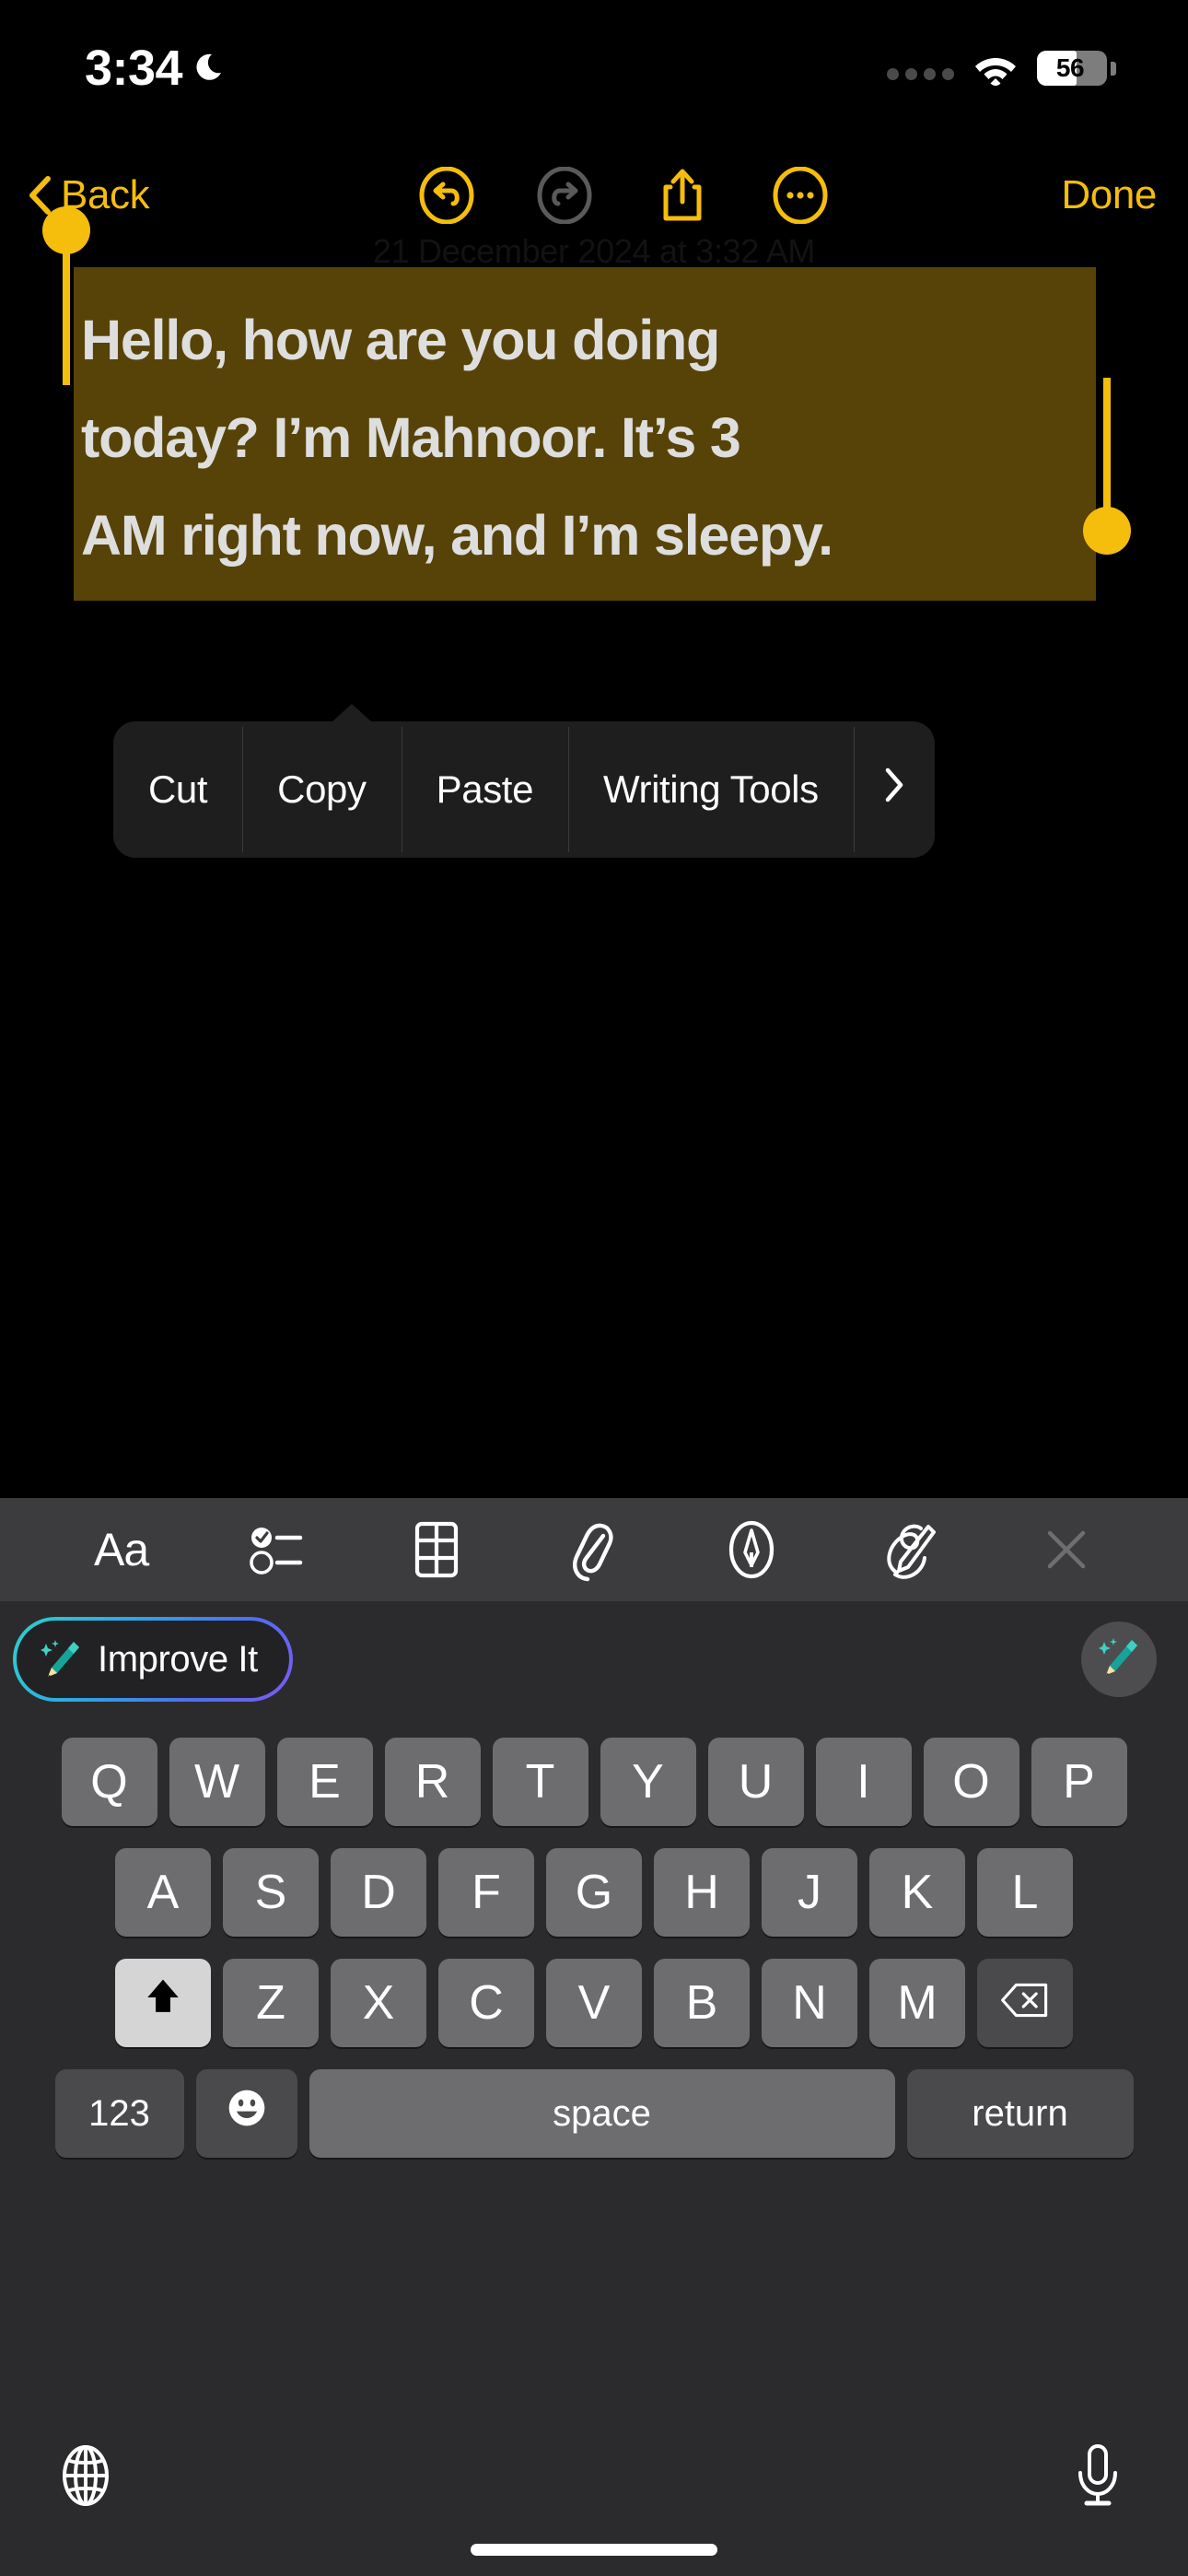 This screenshot has height=2576, width=1188. I want to click on text-context-menu: Cut Copy Paste Writing Tools, so click(524, 781).